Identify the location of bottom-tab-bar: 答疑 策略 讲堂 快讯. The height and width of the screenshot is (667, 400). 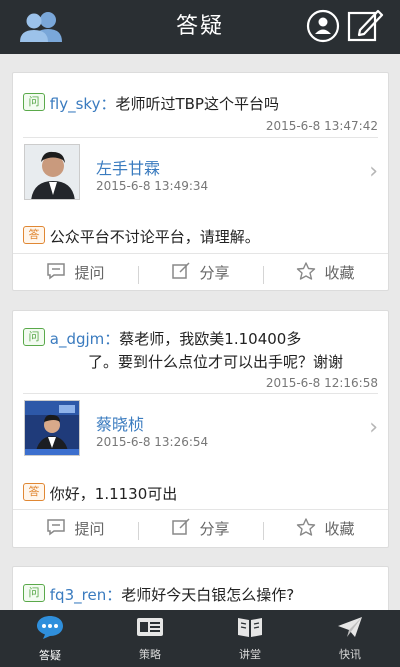
(200, 638).